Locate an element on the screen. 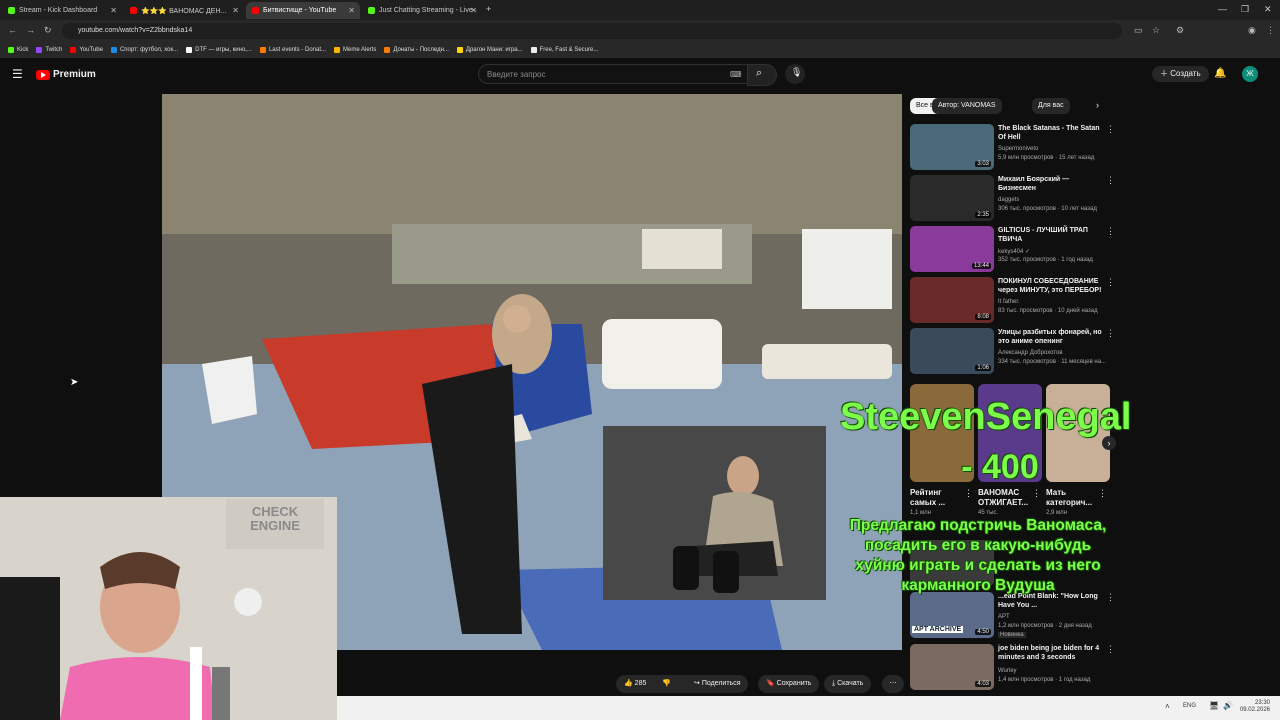  donation-amount: - 400 is located at coordinates (1000, 467).